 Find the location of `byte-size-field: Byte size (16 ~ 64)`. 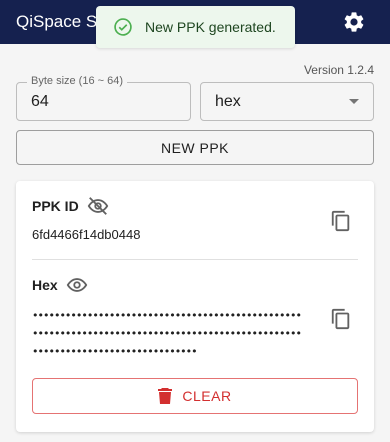

byte-size-field: Byte size (16 ~ 64) is located at coordinates (103, 98).